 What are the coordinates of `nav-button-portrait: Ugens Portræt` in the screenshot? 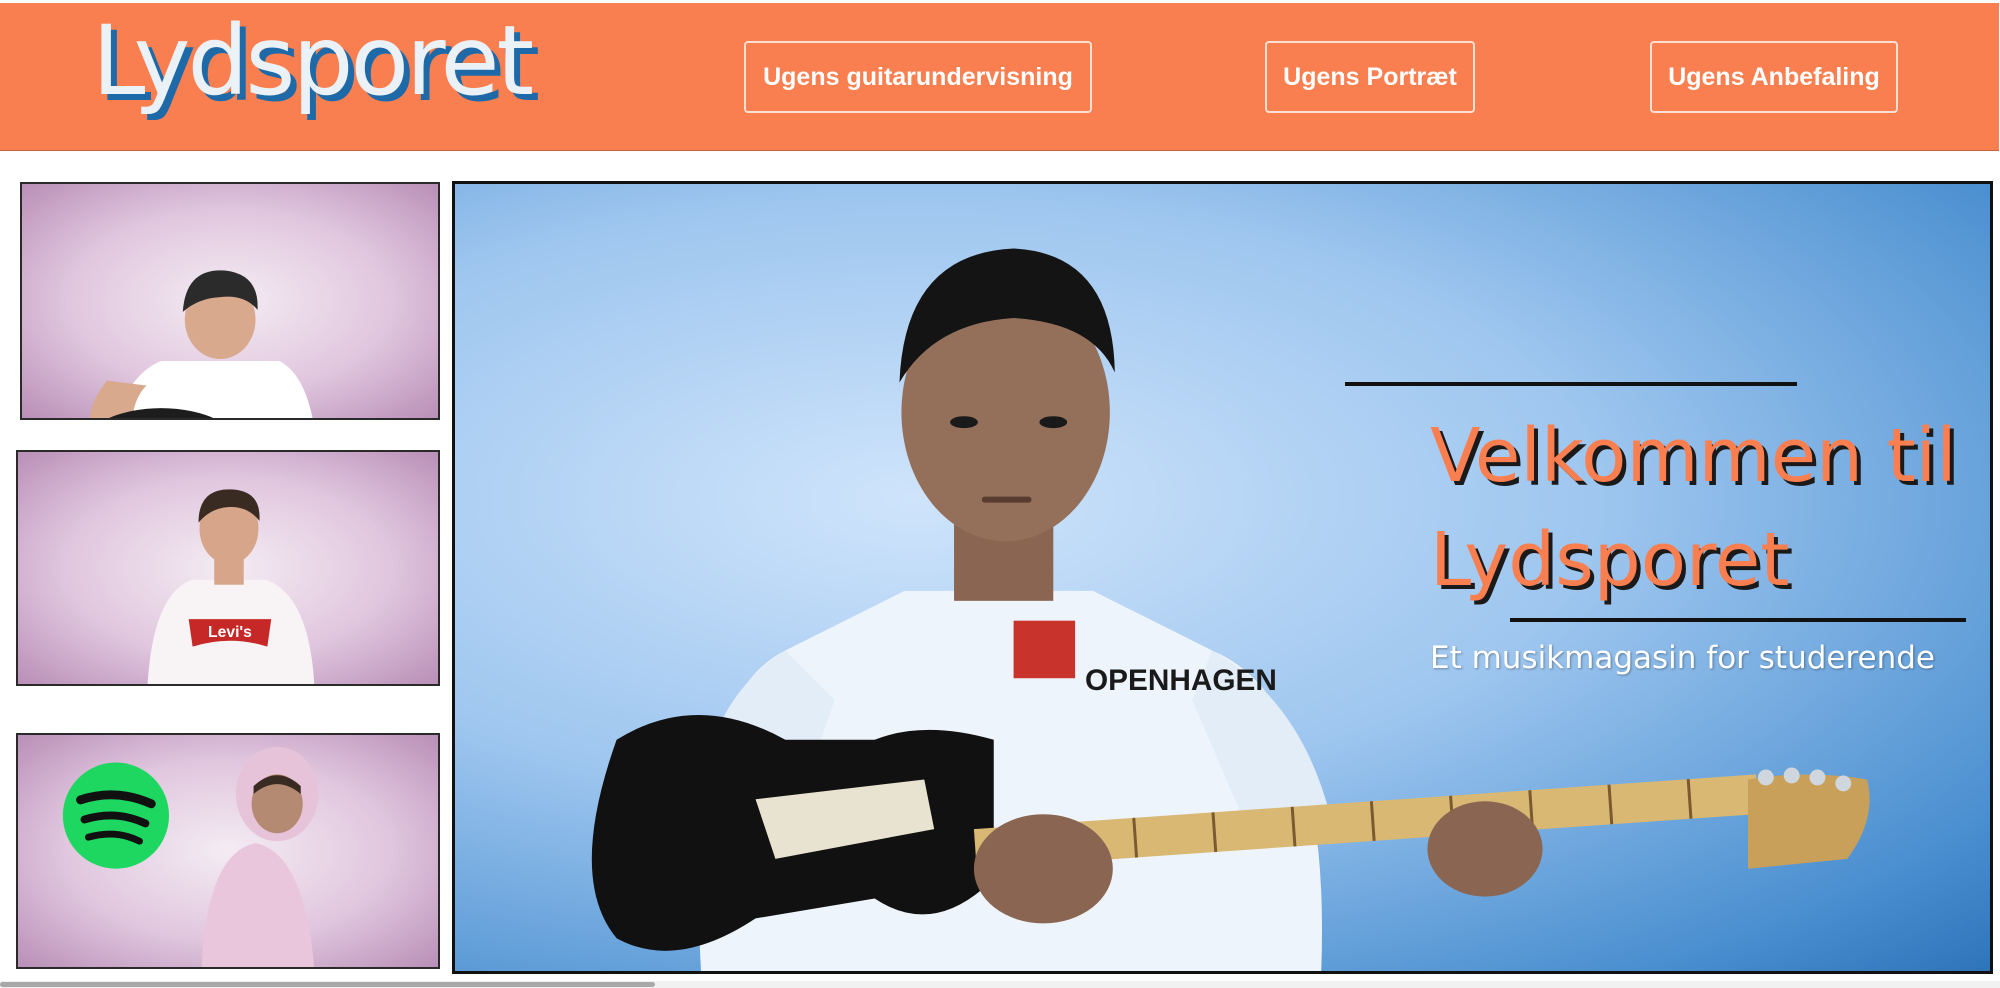 It's located at (1370, 77).